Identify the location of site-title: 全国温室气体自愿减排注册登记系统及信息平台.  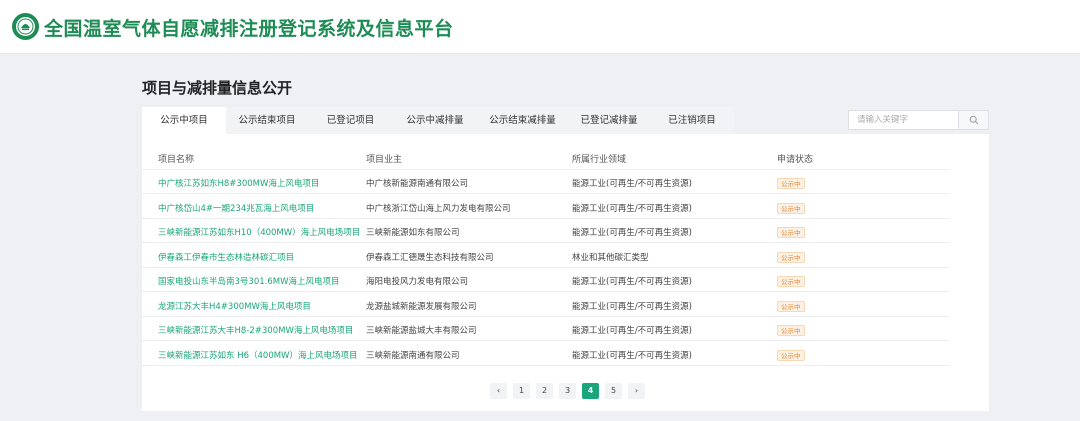
(249, 29).